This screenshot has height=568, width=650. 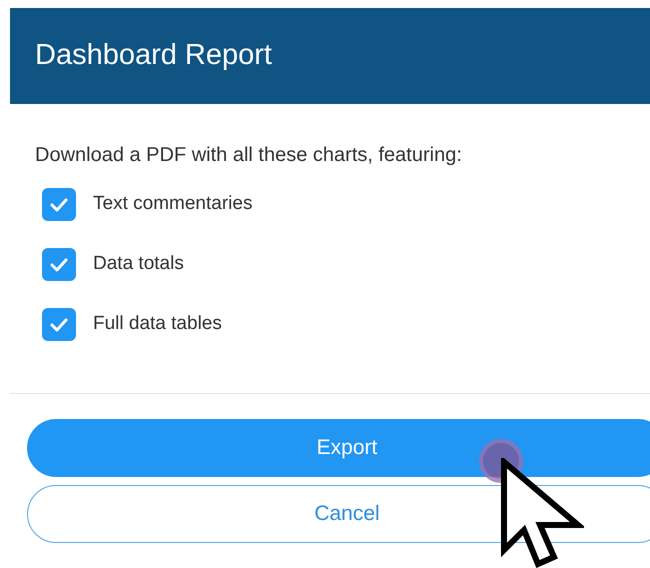 I want to click on option-label: Full data tables, so click(x=157, y=324).